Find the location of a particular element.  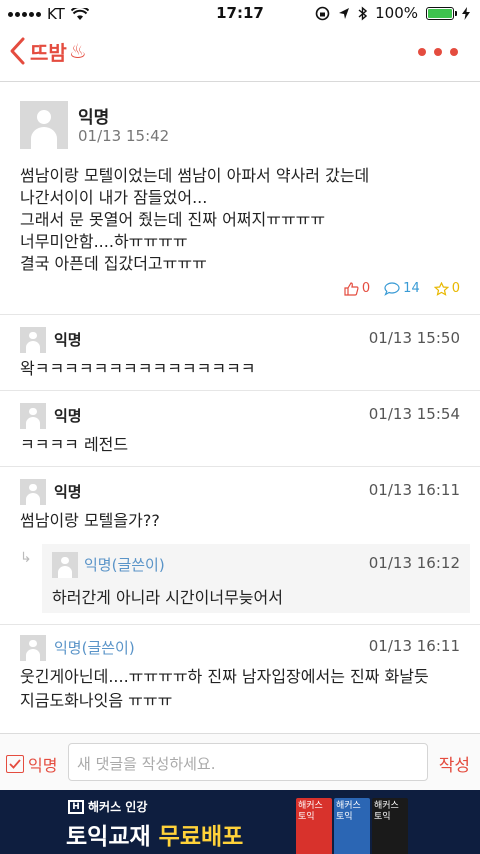

status-bar: KT 17:17 100% is located at coordinates (240, 14).